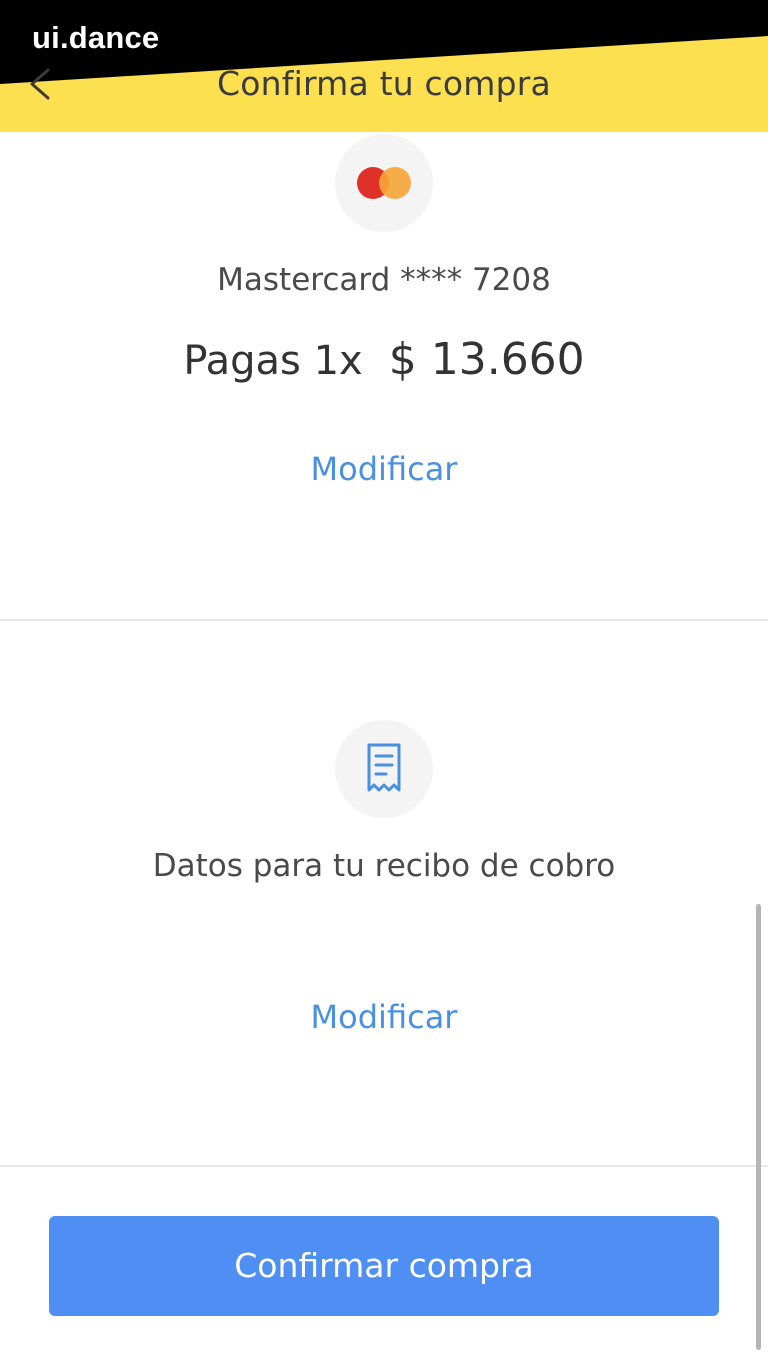  I want to click on confirm-purchase-button: Confirmar compra, so click(384, 1266).